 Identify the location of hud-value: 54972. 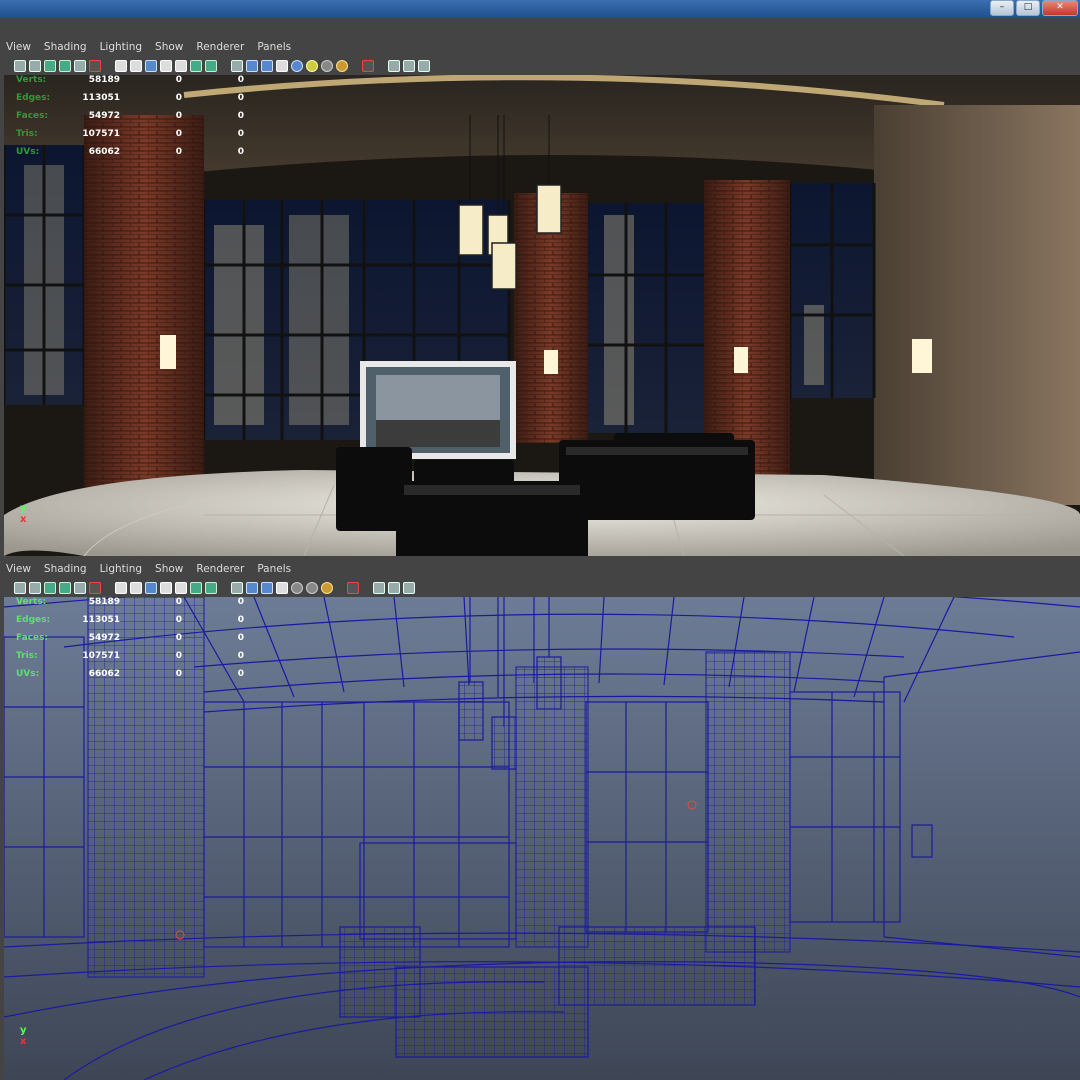
(104, 638).